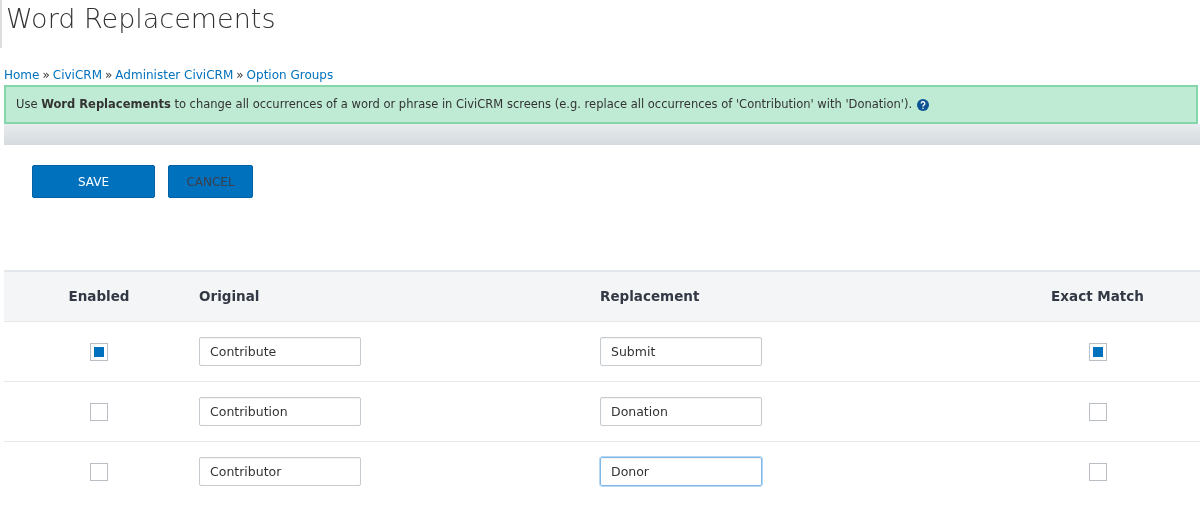  Describe the element at coordinates (280, 411) in the screenshot. I see `original-field: Contribution` at that location.